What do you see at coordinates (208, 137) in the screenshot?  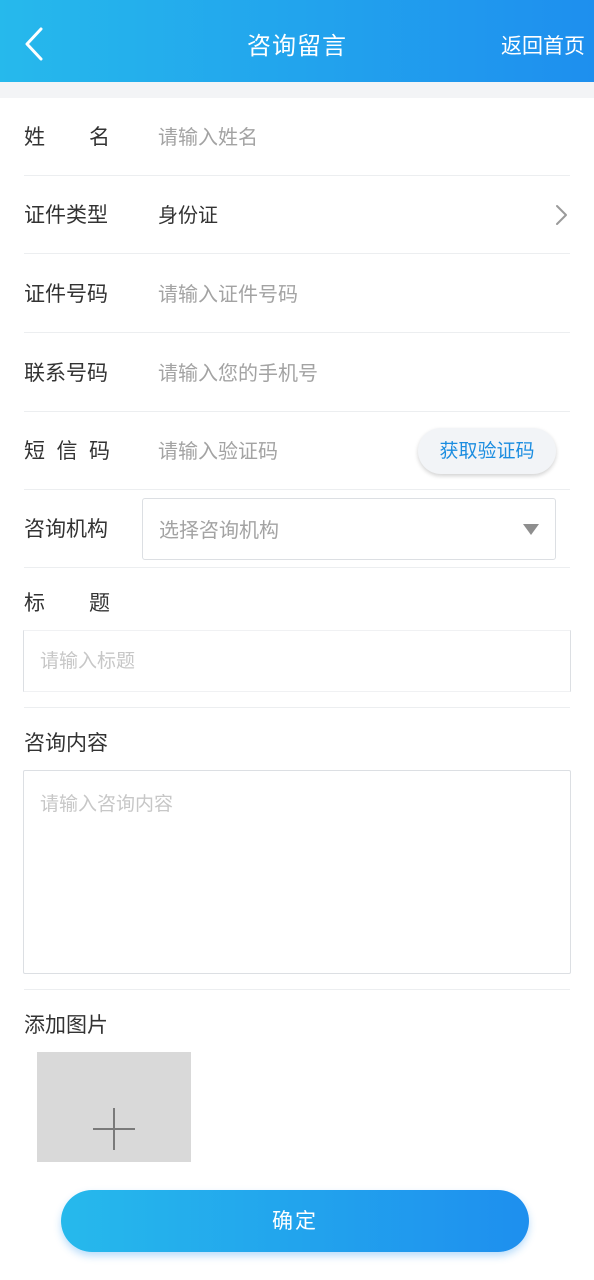 I see `name-input: 请输入姓名` at bounding box center [208, 137].